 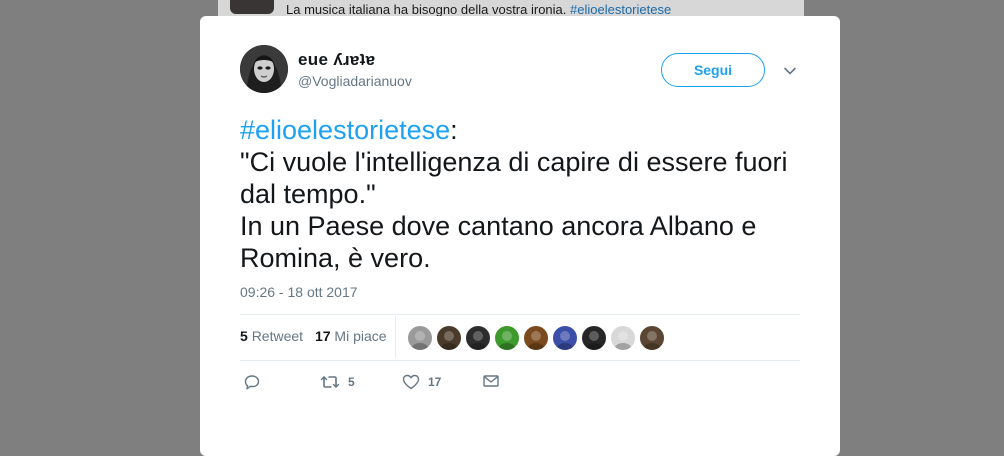 I want to click on like-button: 17, so click(x=421, y=382).